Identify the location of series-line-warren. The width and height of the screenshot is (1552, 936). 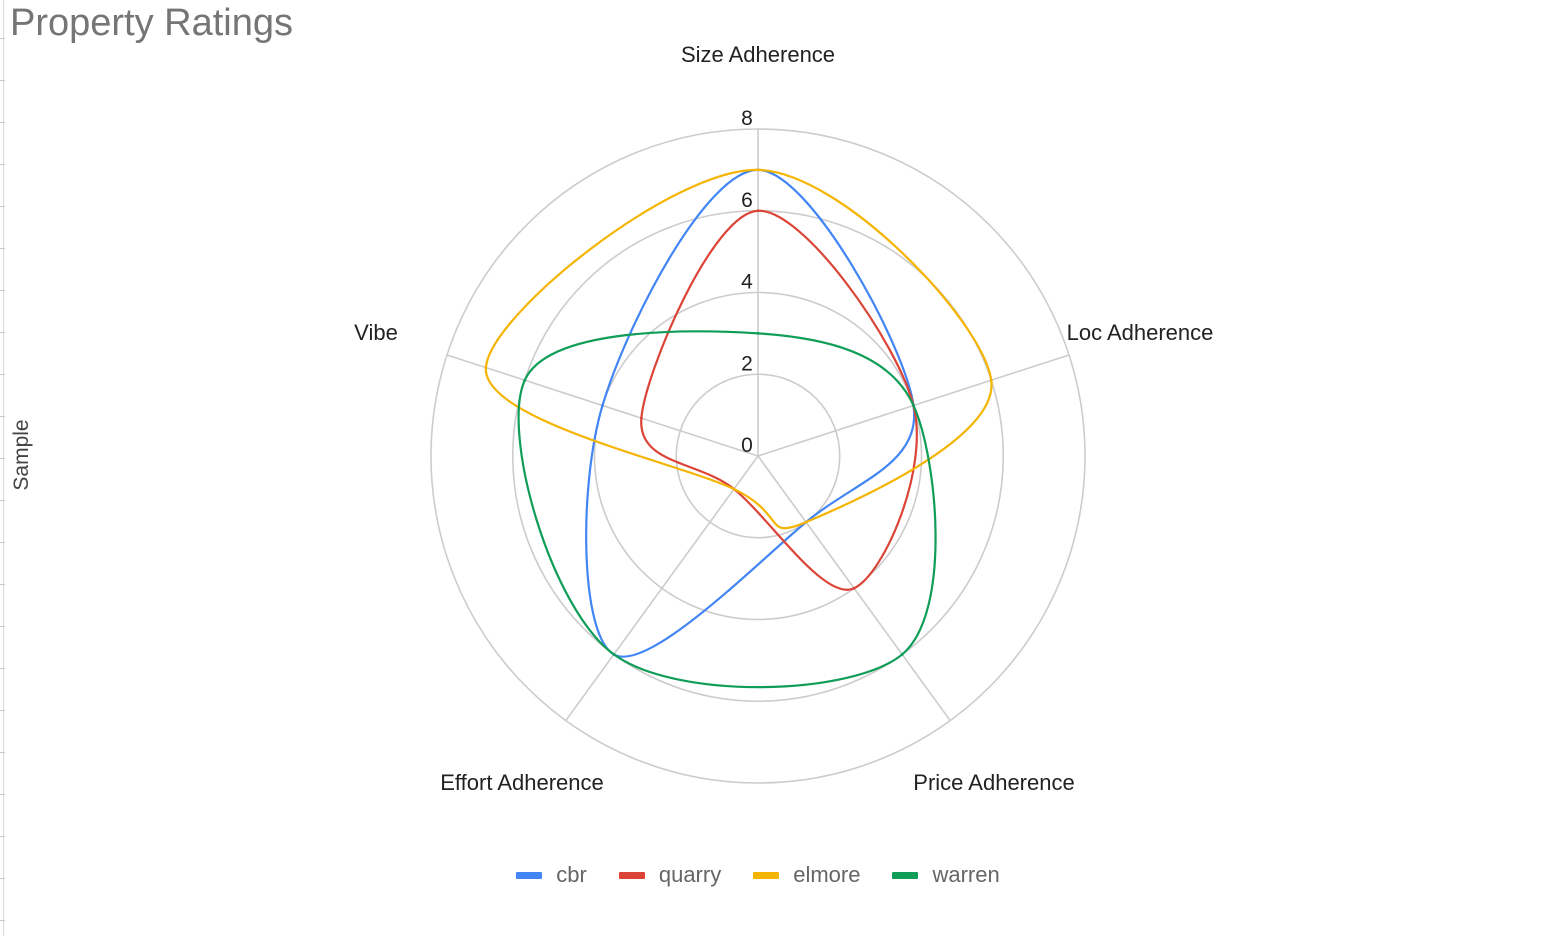
(727, 509).